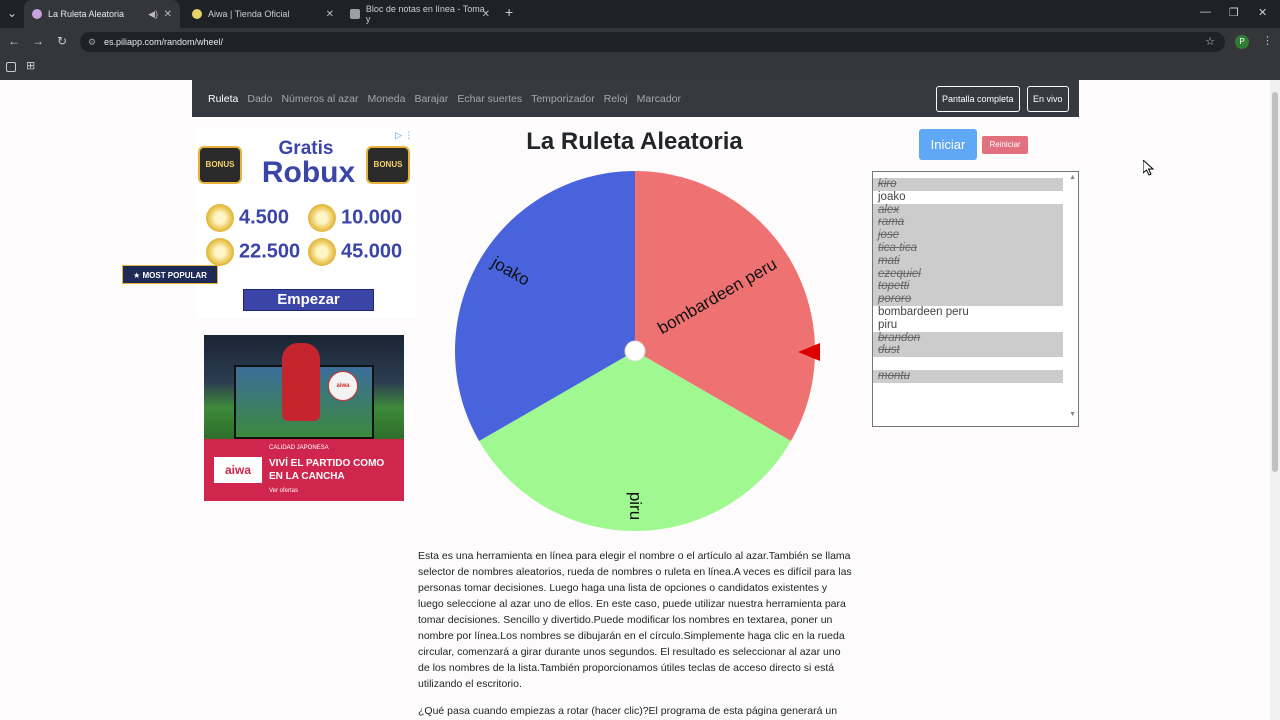 This screenshot has width=1280, height=720. I want to click on profile-avatar: P, so click(1242, 42).